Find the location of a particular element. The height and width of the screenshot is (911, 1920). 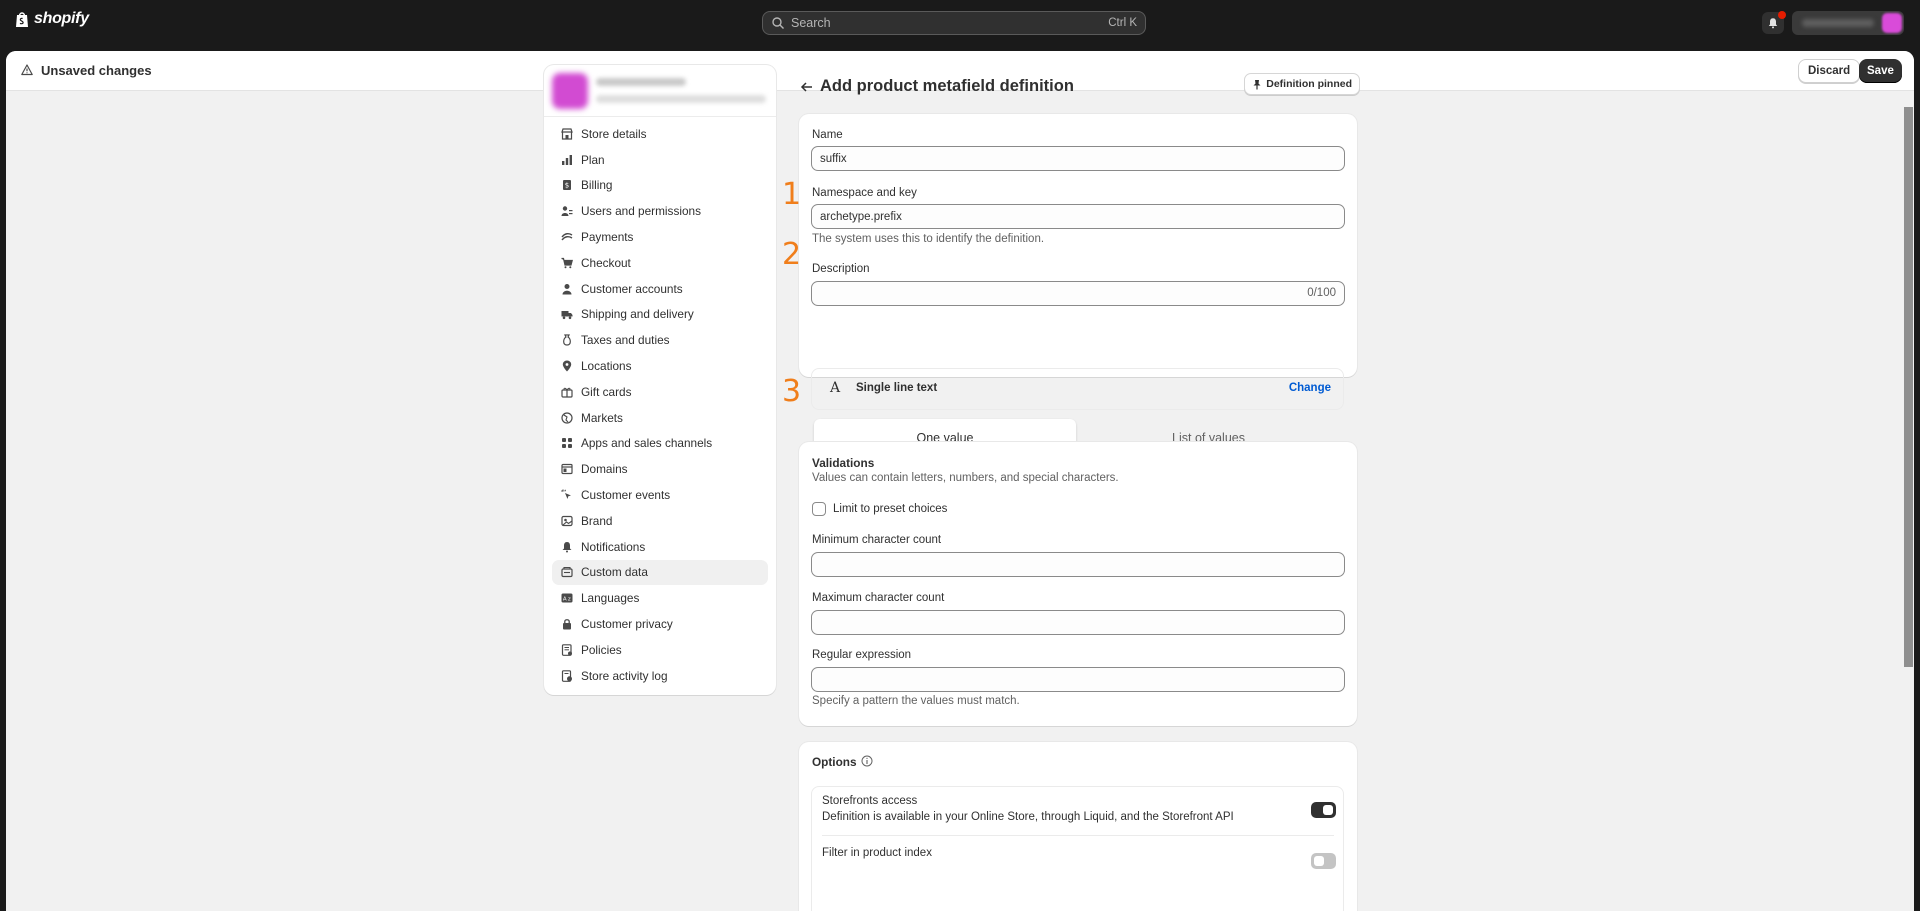

sidebar-item-label: Billing is located at coordinates (597, 185).